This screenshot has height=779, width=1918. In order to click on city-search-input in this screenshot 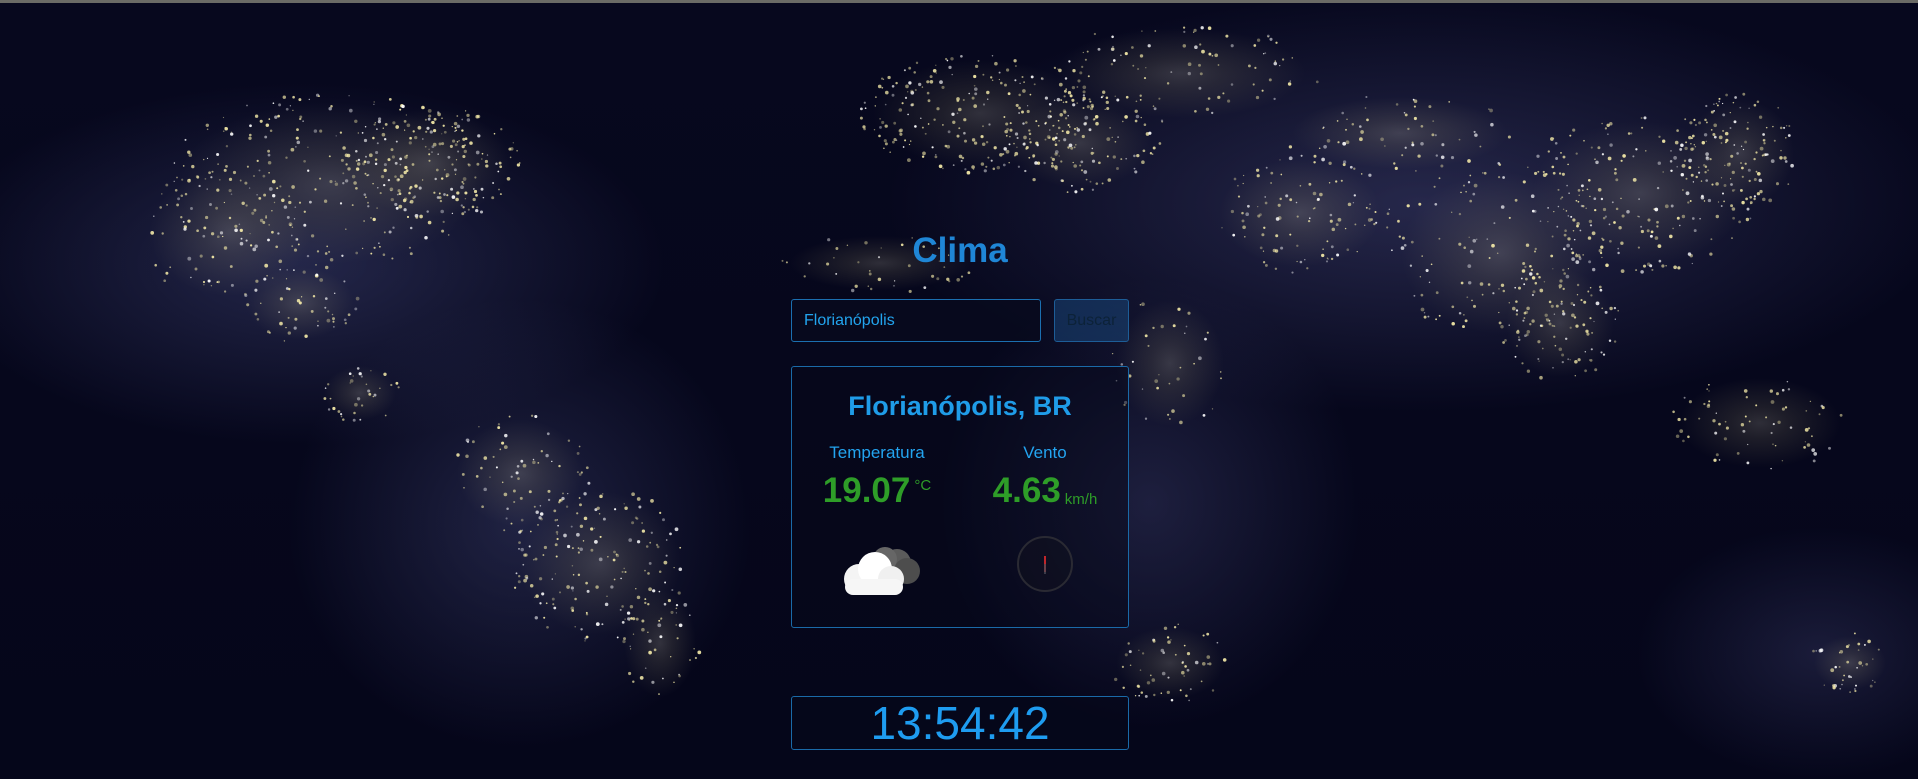, I will do `click(916, 320)`.